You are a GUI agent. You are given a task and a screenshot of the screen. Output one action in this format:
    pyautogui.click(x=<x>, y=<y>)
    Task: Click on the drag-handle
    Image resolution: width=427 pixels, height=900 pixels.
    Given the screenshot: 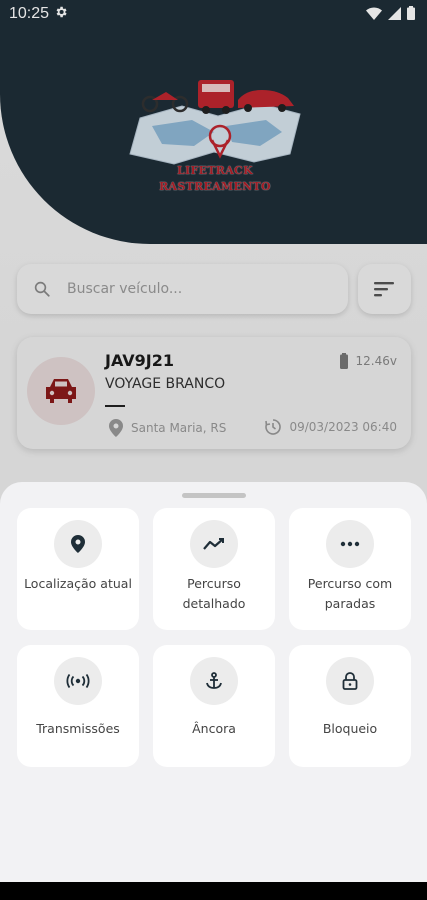 What is the action you would take?
    pyautogui.click(x=214, y=495)
    